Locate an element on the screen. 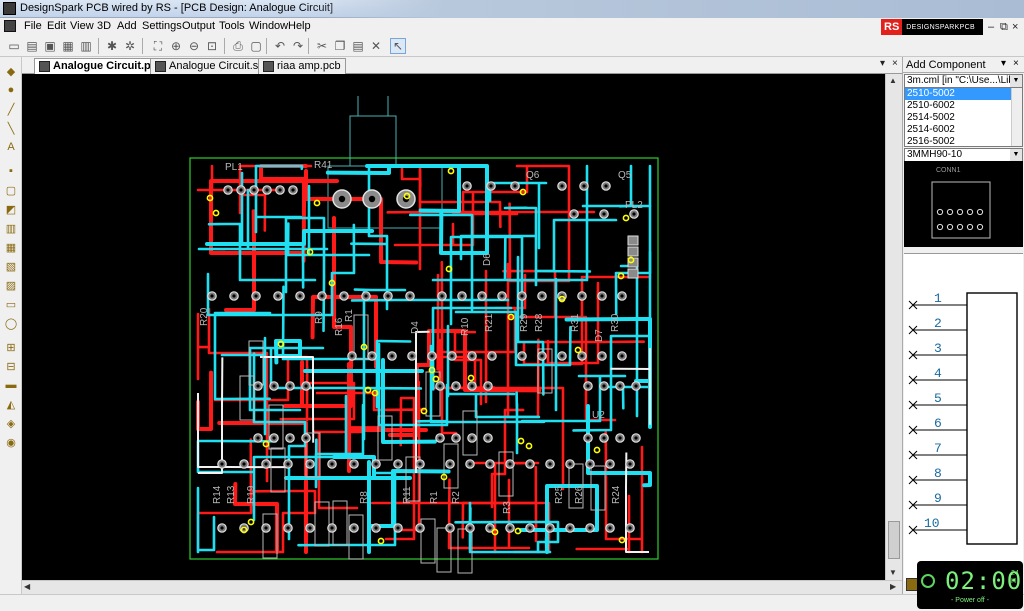  list-scrollbar is located at coordinates (1016, 117).